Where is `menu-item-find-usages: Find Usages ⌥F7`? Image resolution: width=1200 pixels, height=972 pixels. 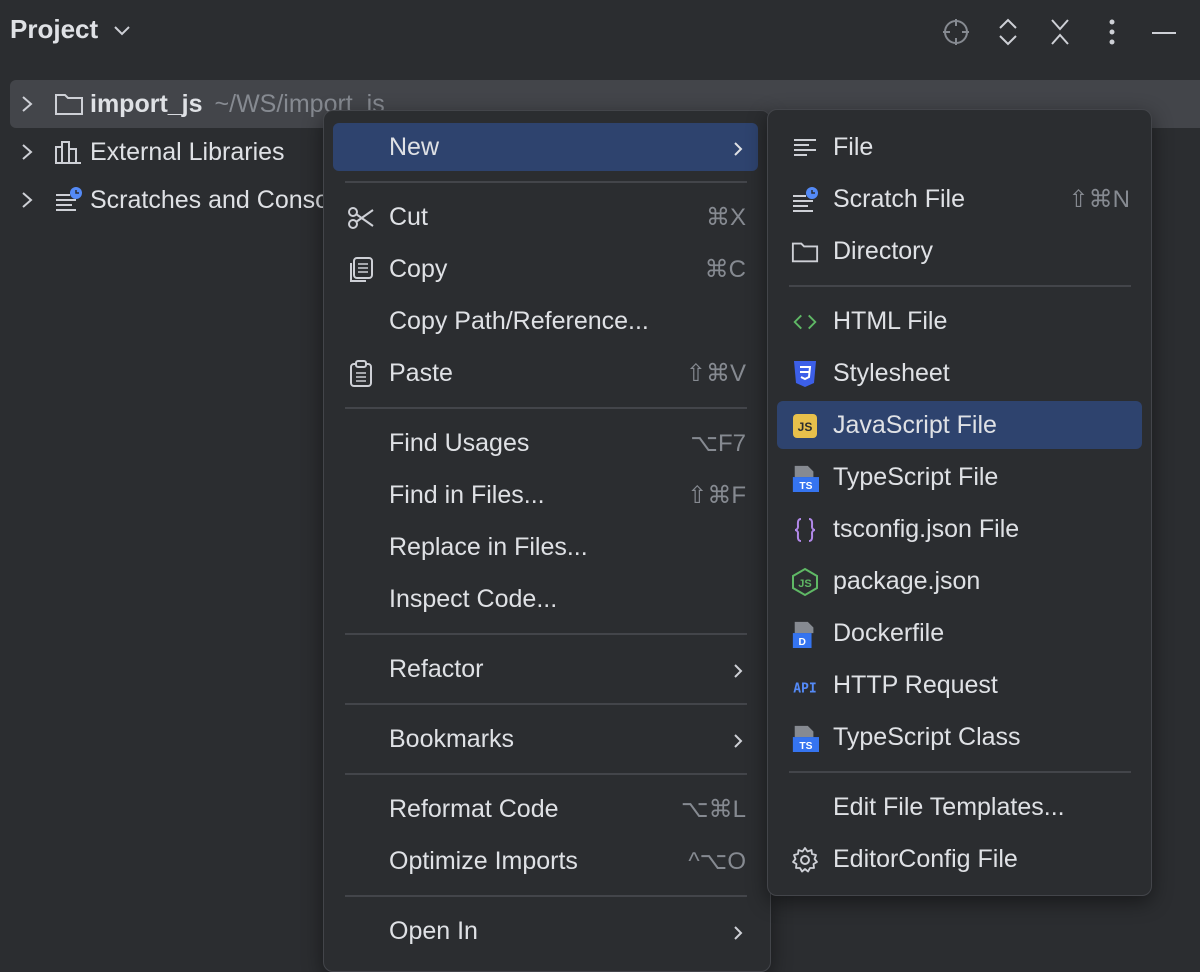 menu-item-find-usages: Find Usages ⌥F7 is located at coordinates (545, 443).